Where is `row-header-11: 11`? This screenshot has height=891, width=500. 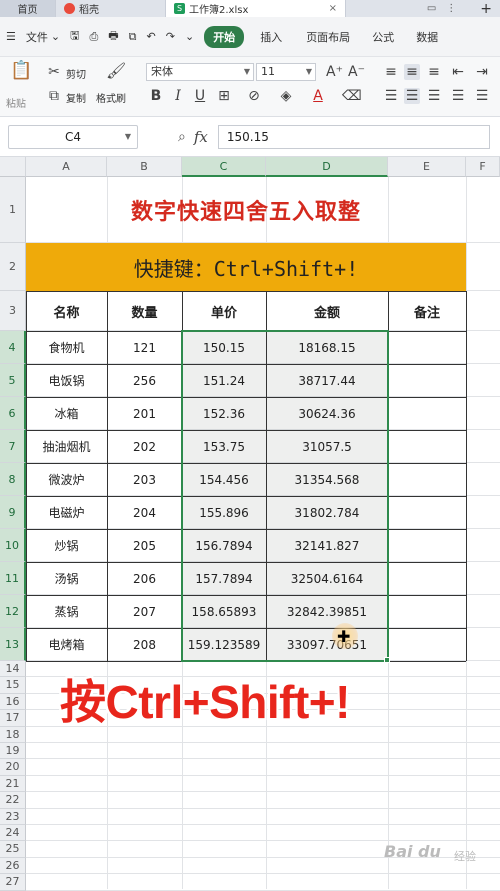
row-header-11: 11 is located at coordinates (13, 578).